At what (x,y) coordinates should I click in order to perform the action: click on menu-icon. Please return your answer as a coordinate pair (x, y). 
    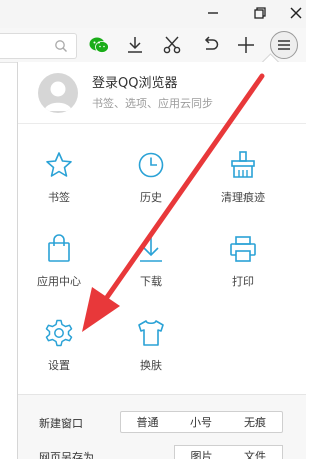
    Looking at the image, I should click on (284, 45).